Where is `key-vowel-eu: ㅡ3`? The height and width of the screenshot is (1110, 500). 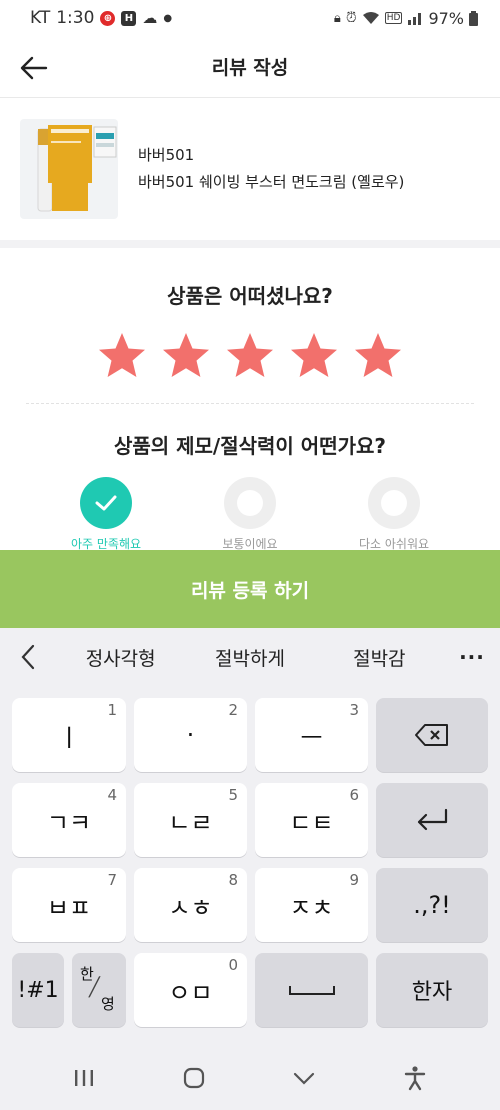
key-vowel-eu: ㅡ3 is located at coordinates (311, 735).